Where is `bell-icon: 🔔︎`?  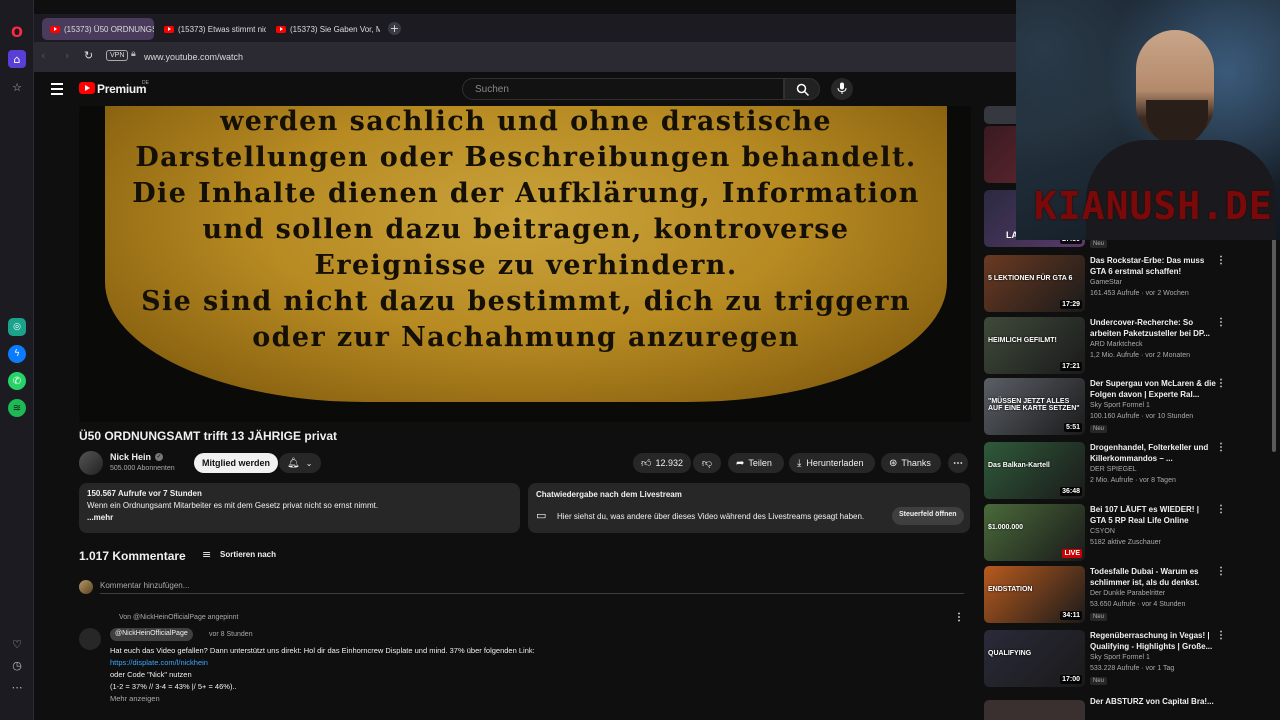 bell-icon: 🔔︎ is located at coordinates (293, 463).